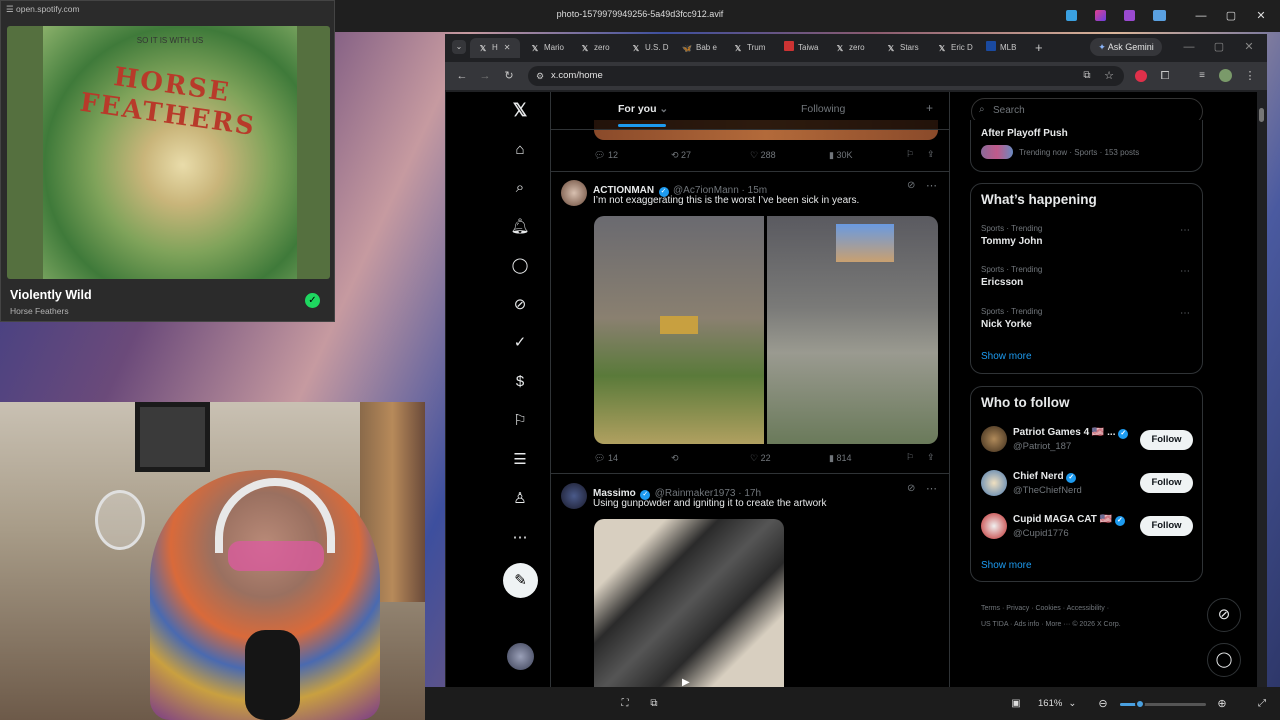 The height and width of the screenshot is (720, 1280). What do you see at coordinates (1231, 16) in the screenshot?
I see `maximize-button: ▢` at bounding box center [1231, 16].